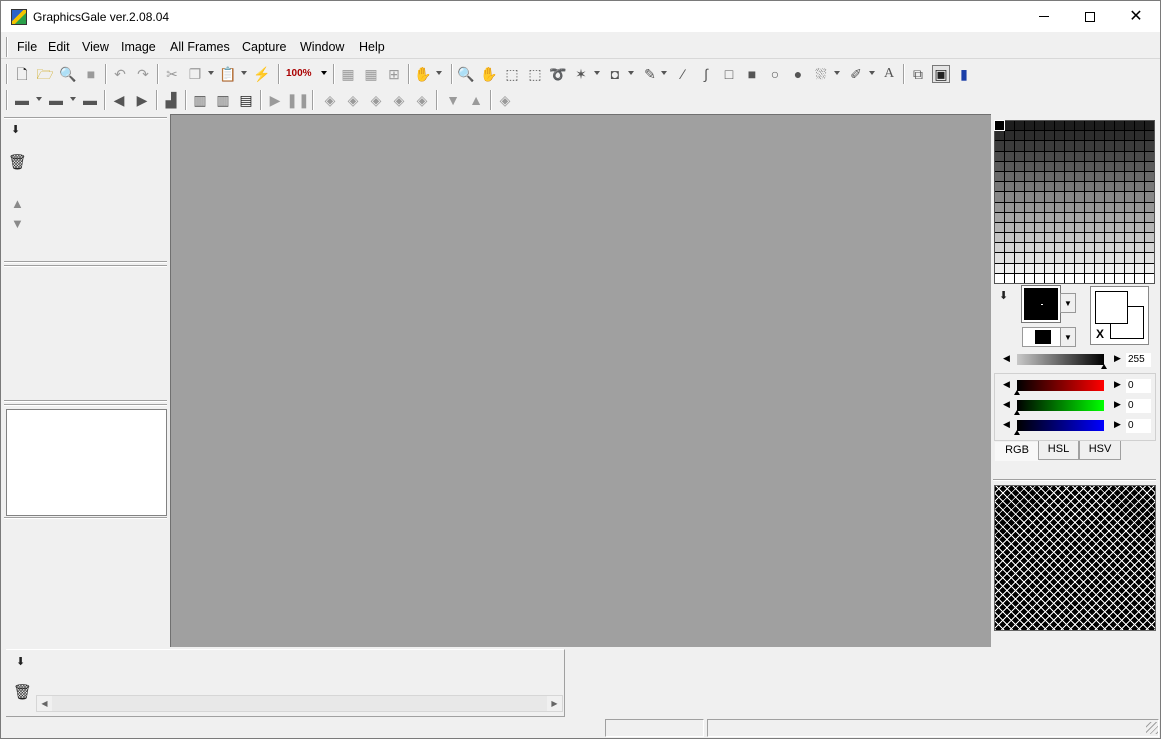 The image size is (1161, 739). Describe the element at coordinates (798, 74) in the screenshot. I see `filled-ellipse-icon: ●` at that location.